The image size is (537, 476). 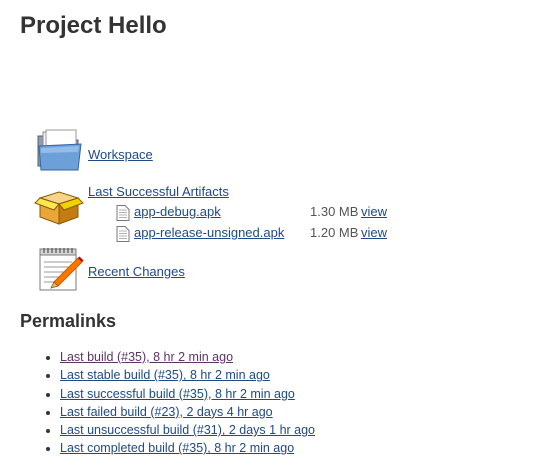 I want to click on artifact-row: app-debug.apk 1.30 MB view, so click(x=261, y=213).